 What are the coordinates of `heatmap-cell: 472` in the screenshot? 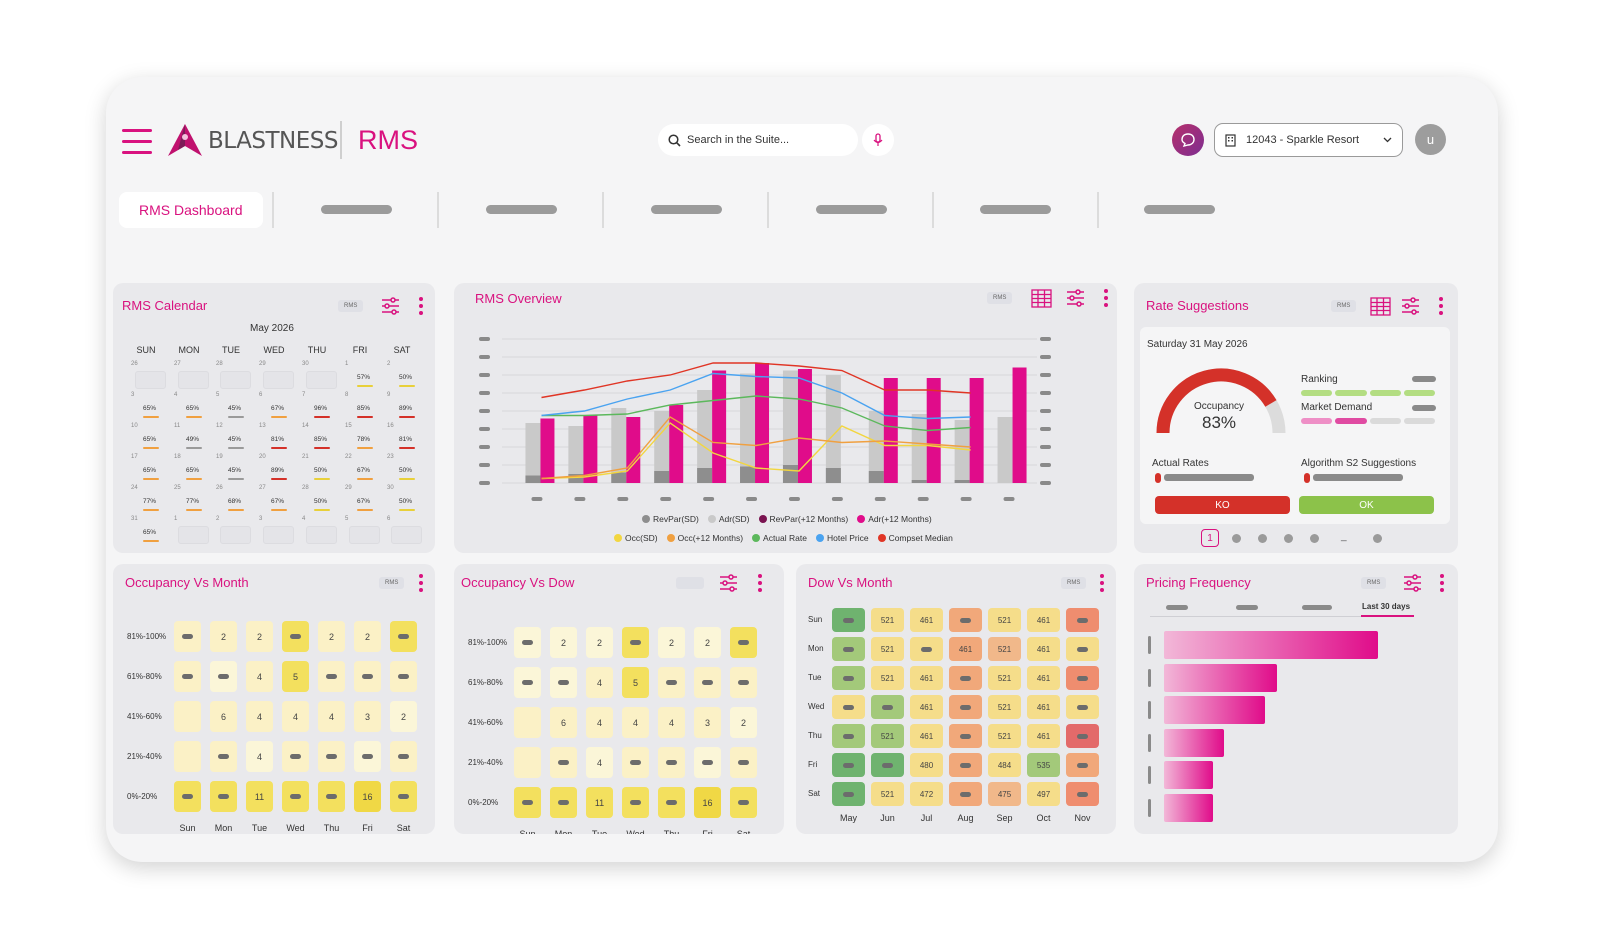 It's located at (926, 794).